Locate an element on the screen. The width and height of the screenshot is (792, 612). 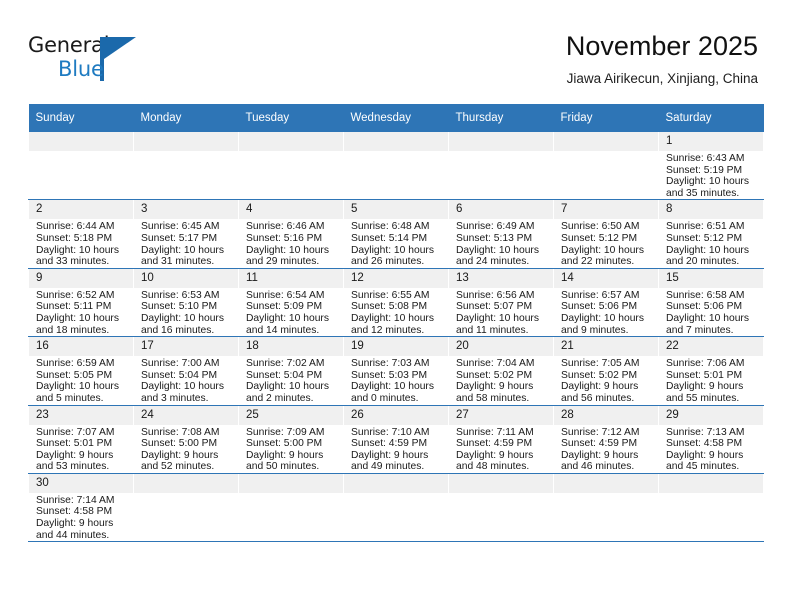
daylight-text-line2: and 3 minutes. is located at coordinates (175, 398).